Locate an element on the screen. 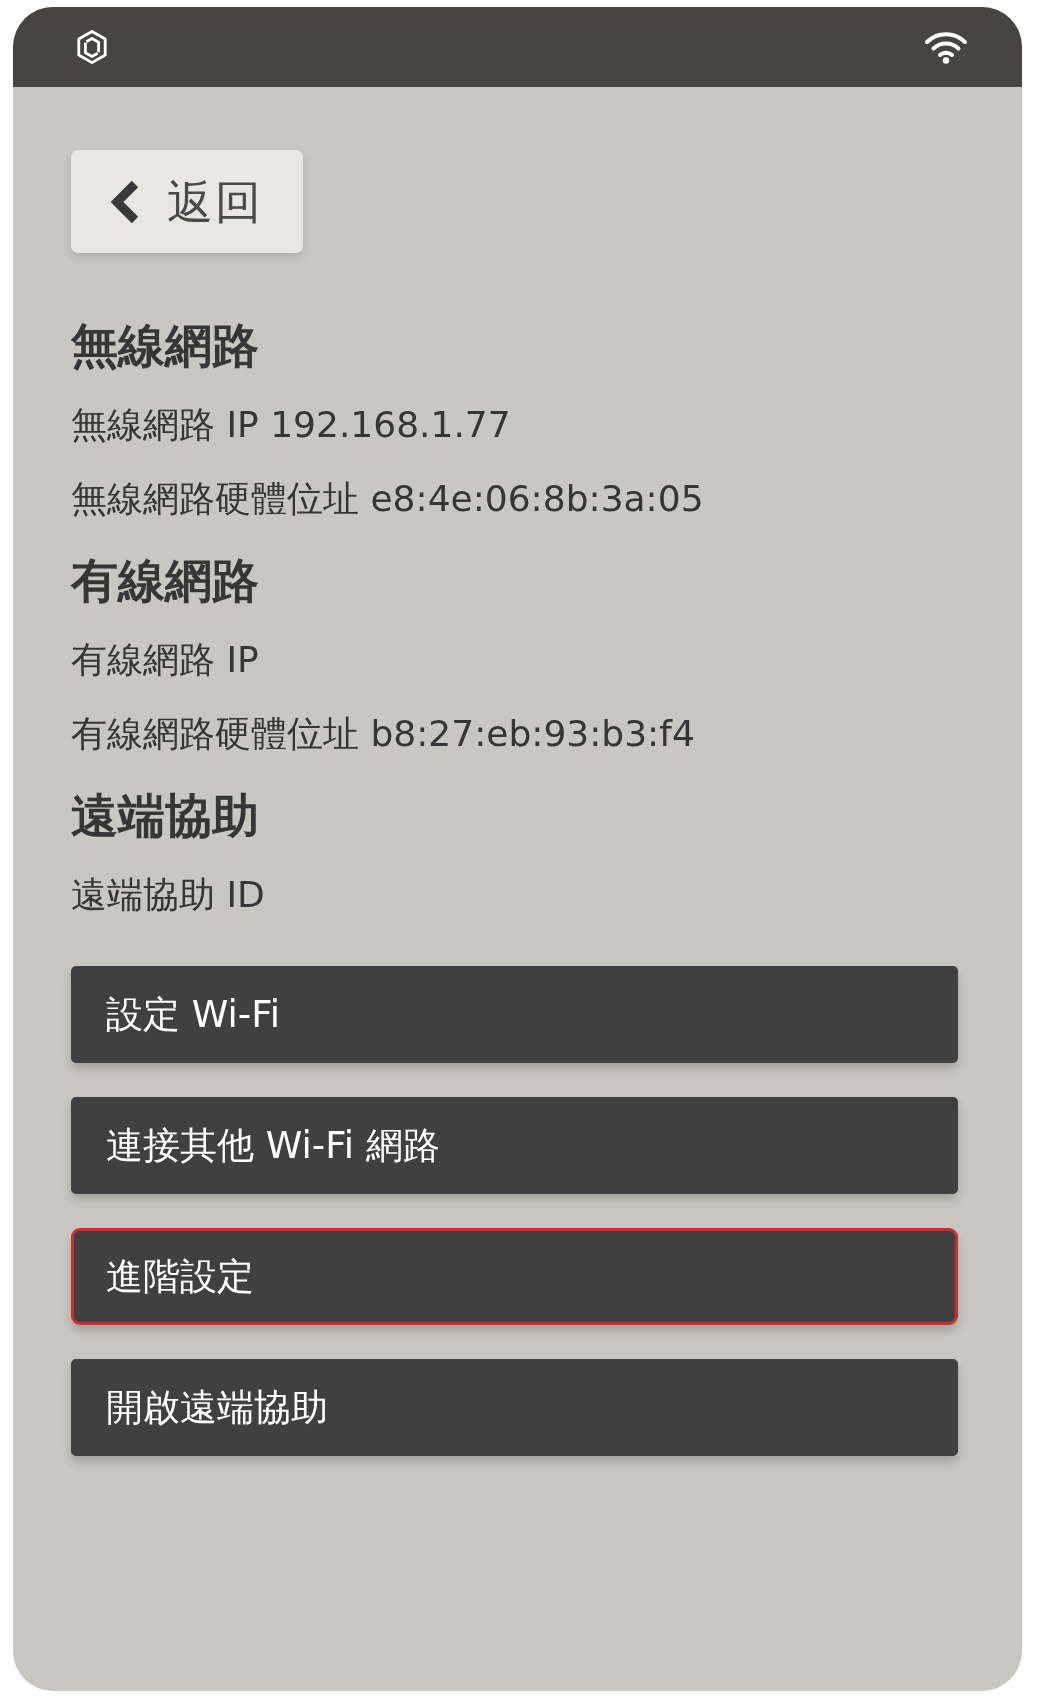 This screenshot has width=1038, height=1708. wifi-icon is located at coordinates (946, 47).